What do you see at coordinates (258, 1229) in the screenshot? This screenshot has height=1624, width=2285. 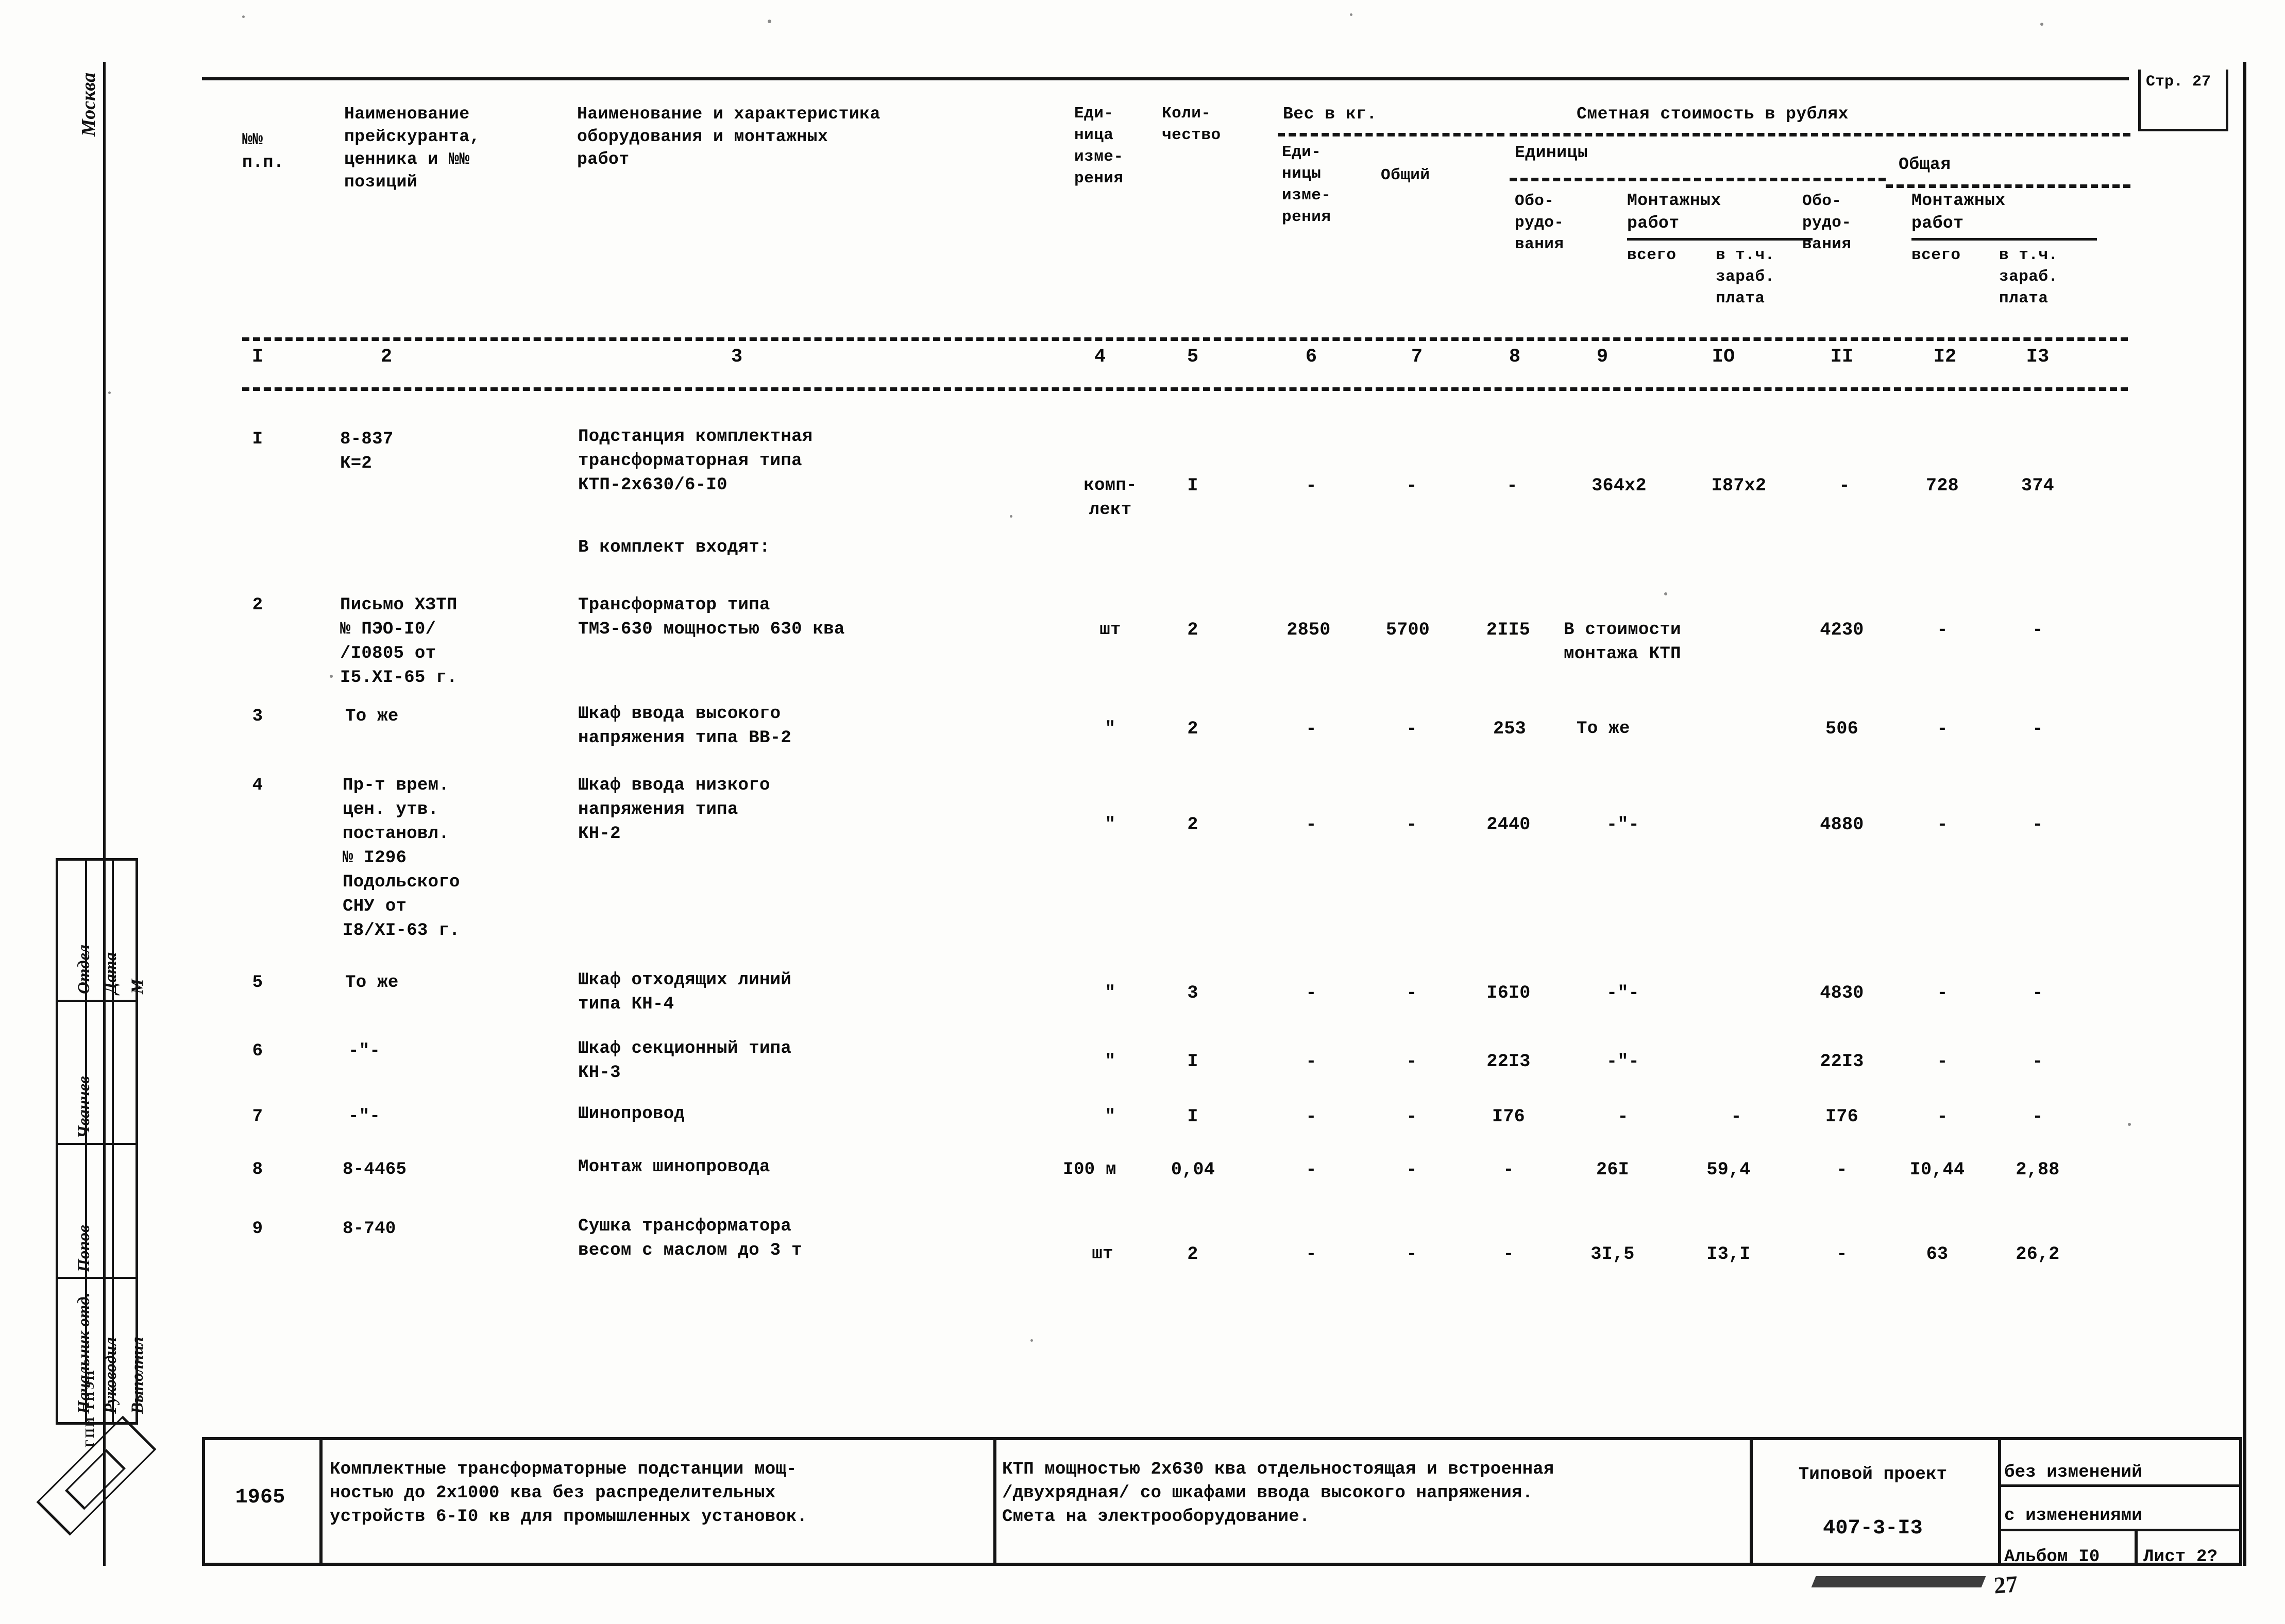 I see `table-row: 9` at bounding box center [258, 1229].